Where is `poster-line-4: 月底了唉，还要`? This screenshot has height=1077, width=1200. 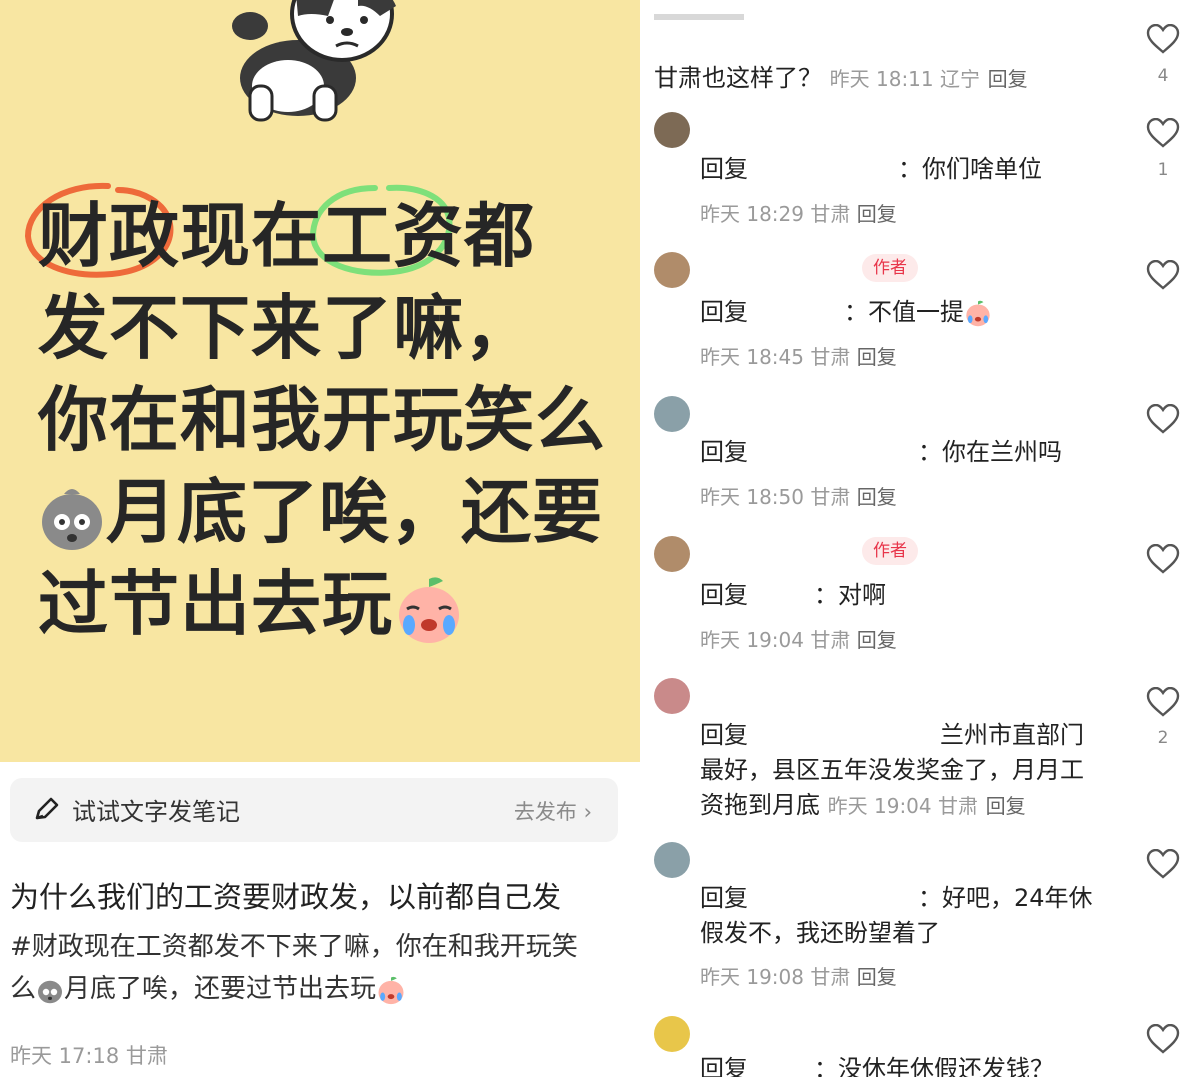
poster-line-4: 月底了唉，还要 is located at coordinates (333, 512).